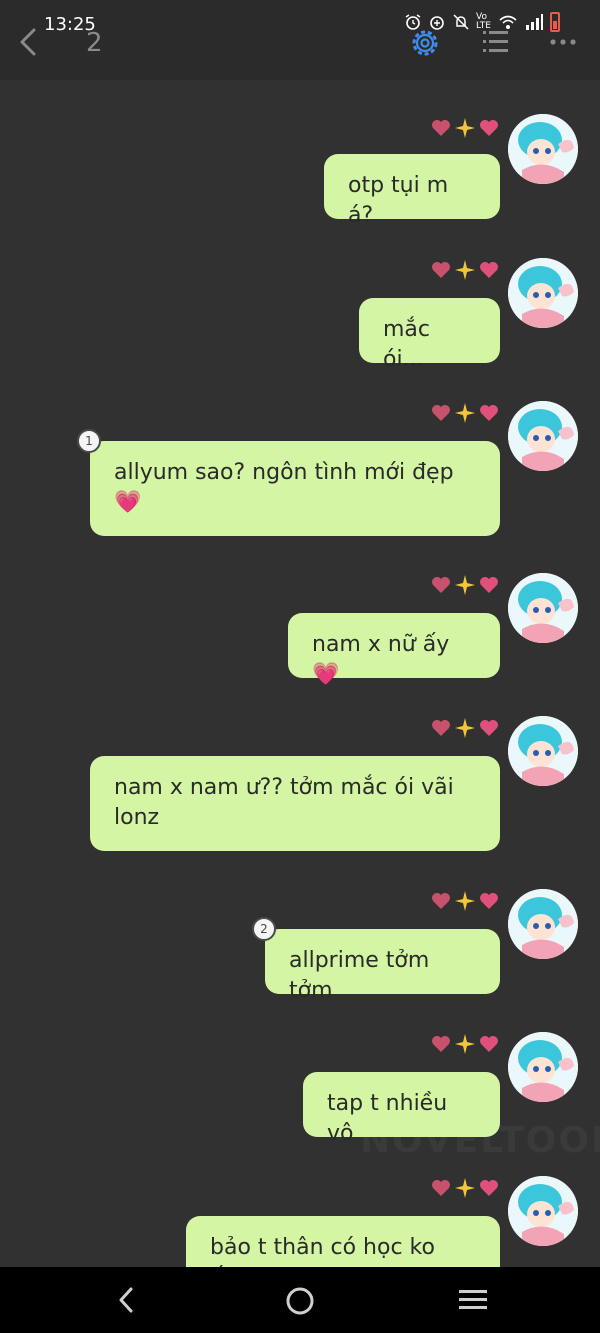  I want to click on more-options-icon, so click(563, 42).